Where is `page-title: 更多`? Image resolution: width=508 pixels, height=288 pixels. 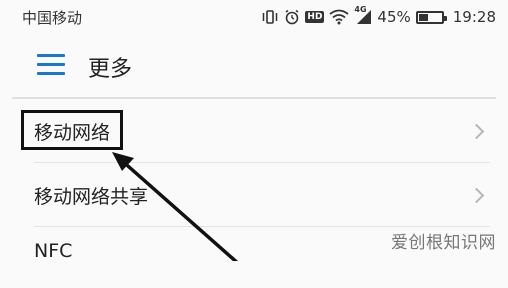
page-title: 更多 is located at coordinates (110, 69).